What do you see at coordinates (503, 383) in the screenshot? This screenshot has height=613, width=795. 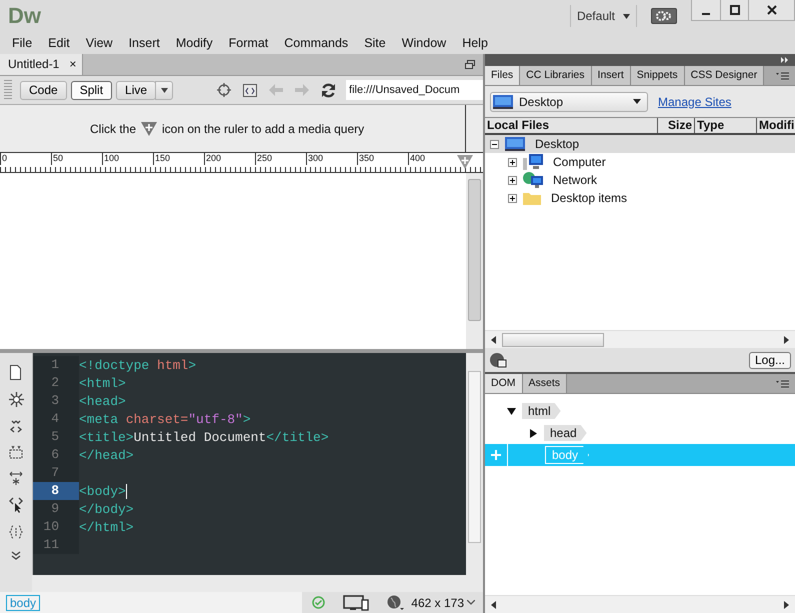 I see `panel-tab: DOM` at bounding box center [503, 383].